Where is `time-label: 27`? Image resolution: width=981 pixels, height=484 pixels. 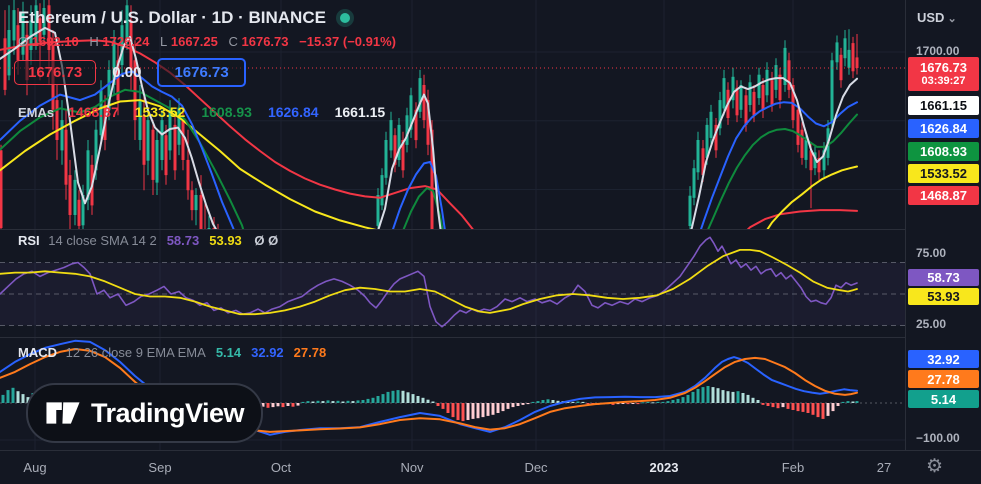
time-label: 27 is located at coordinates (884, 467).